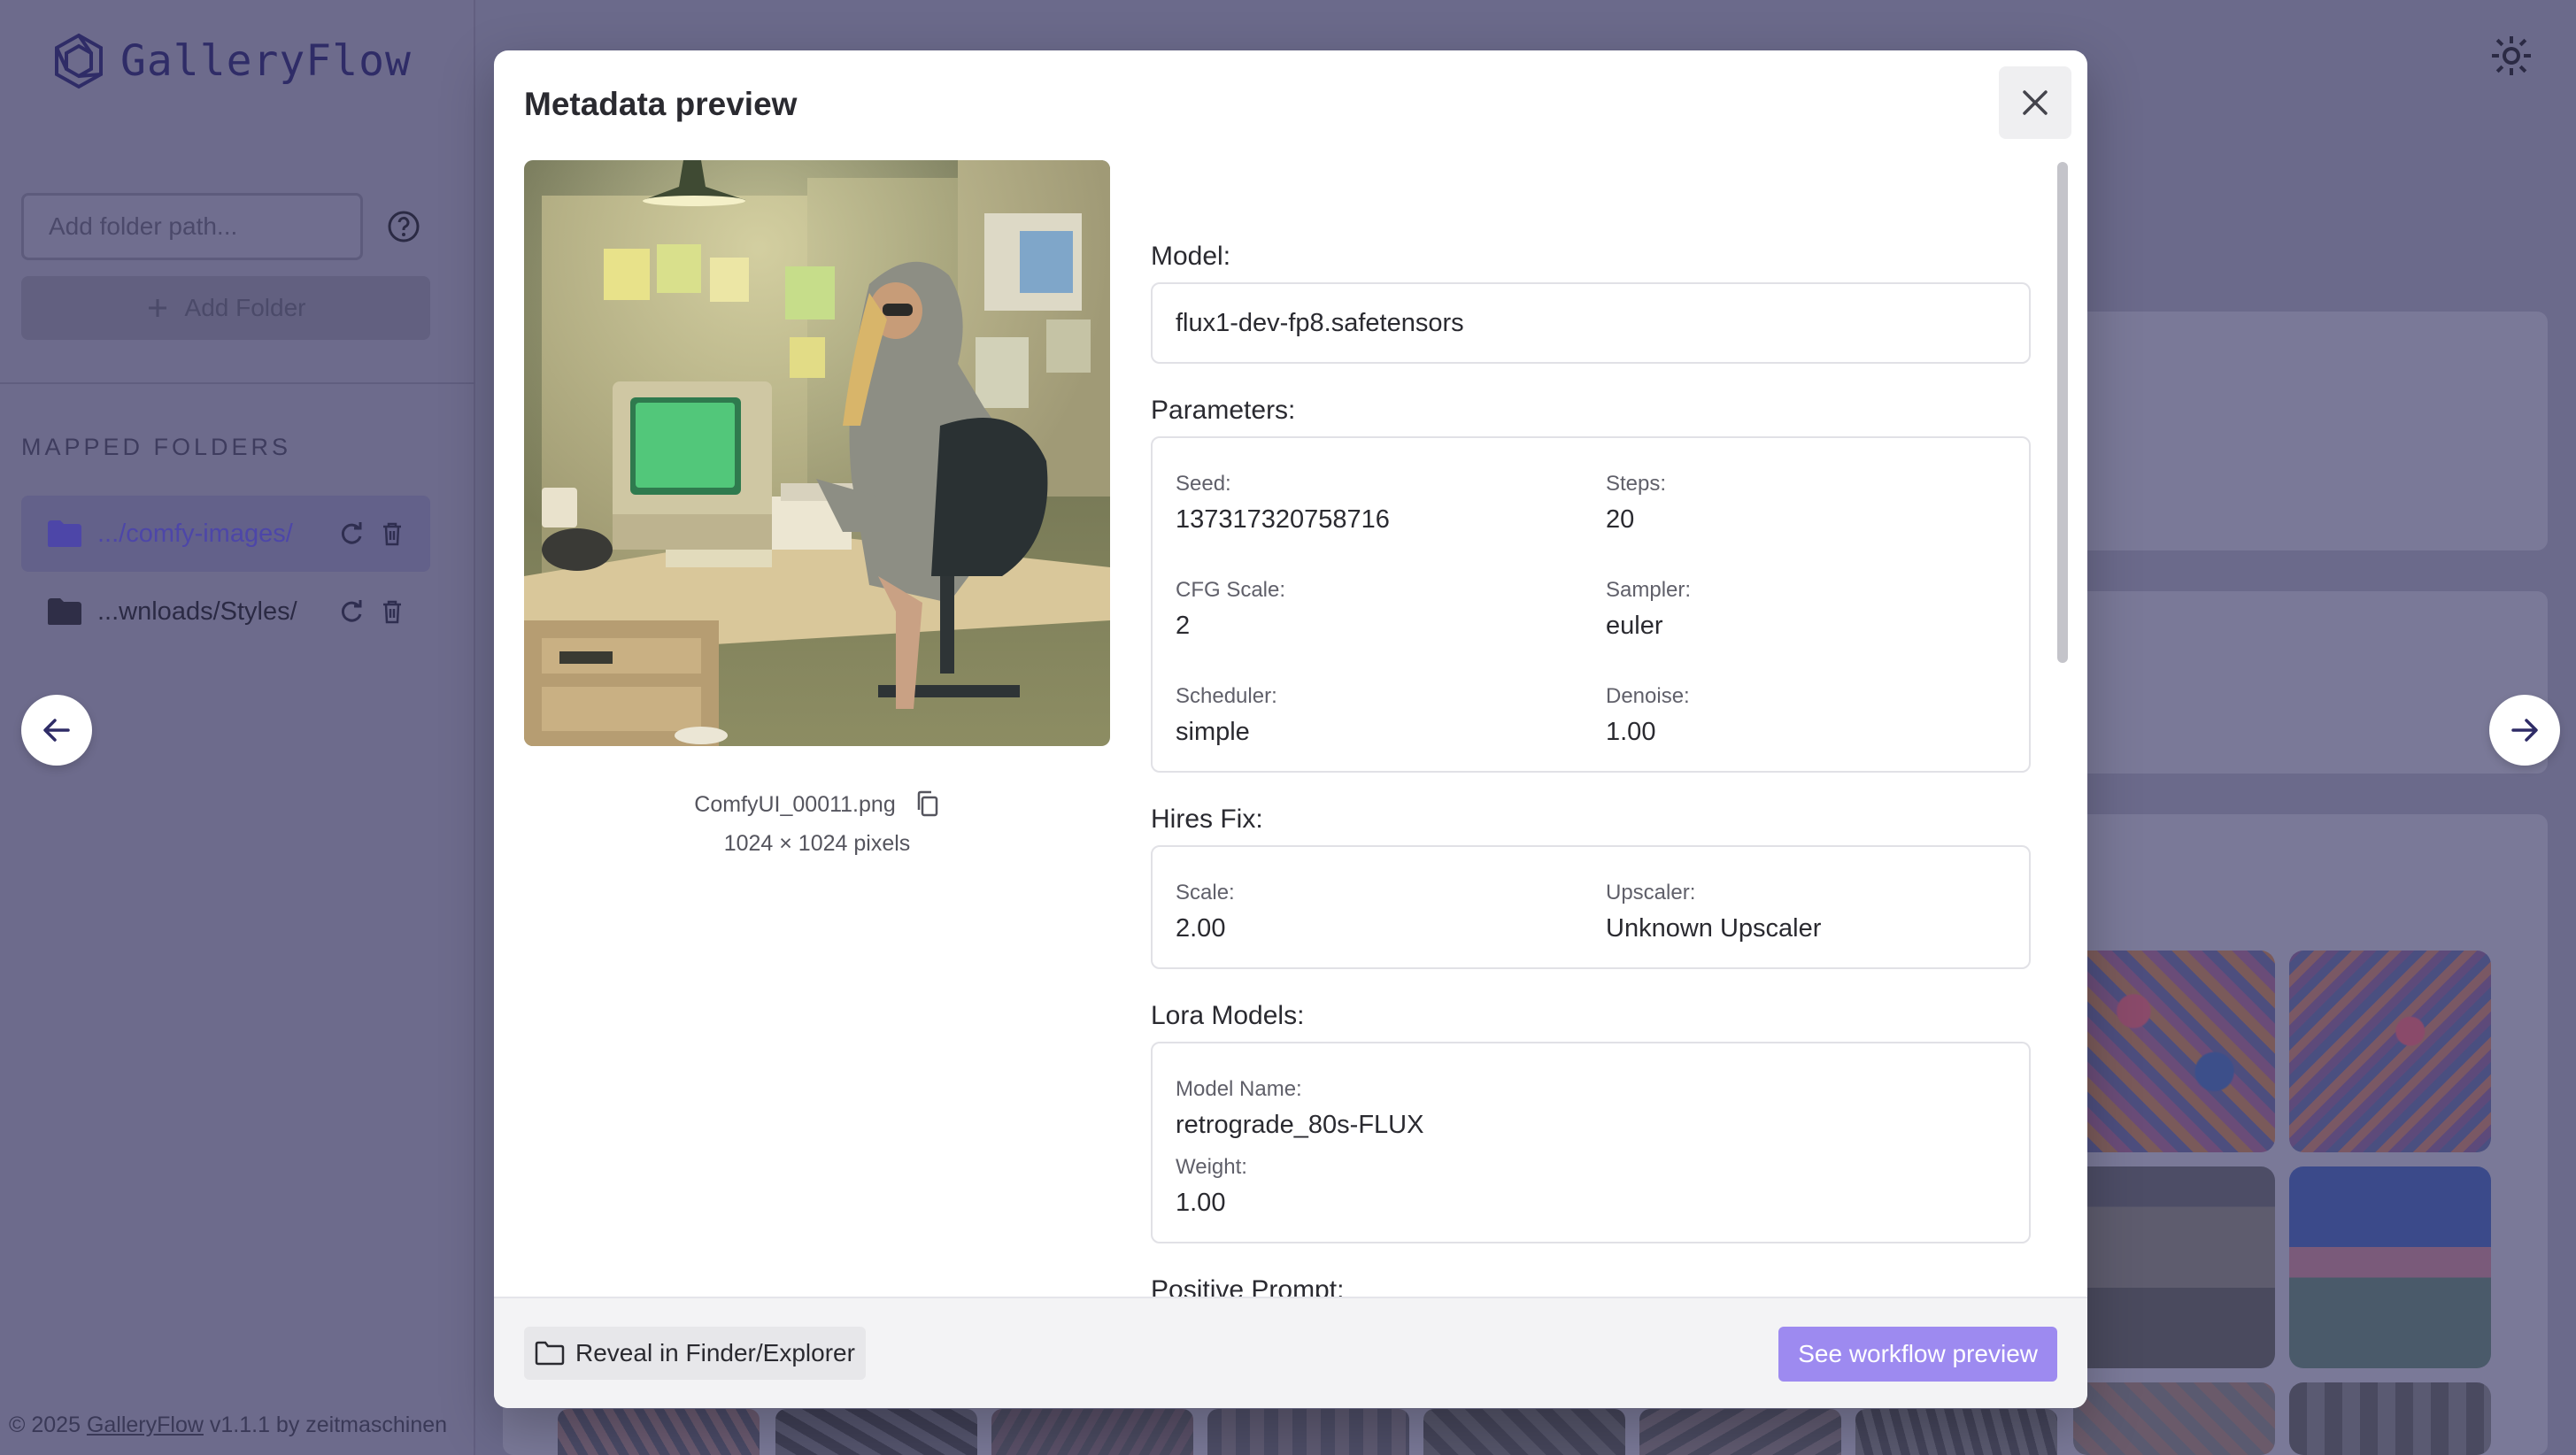 The image size is (2576, 1455). I want to click on add-folder-button: Add Folder, so click(225, 308).